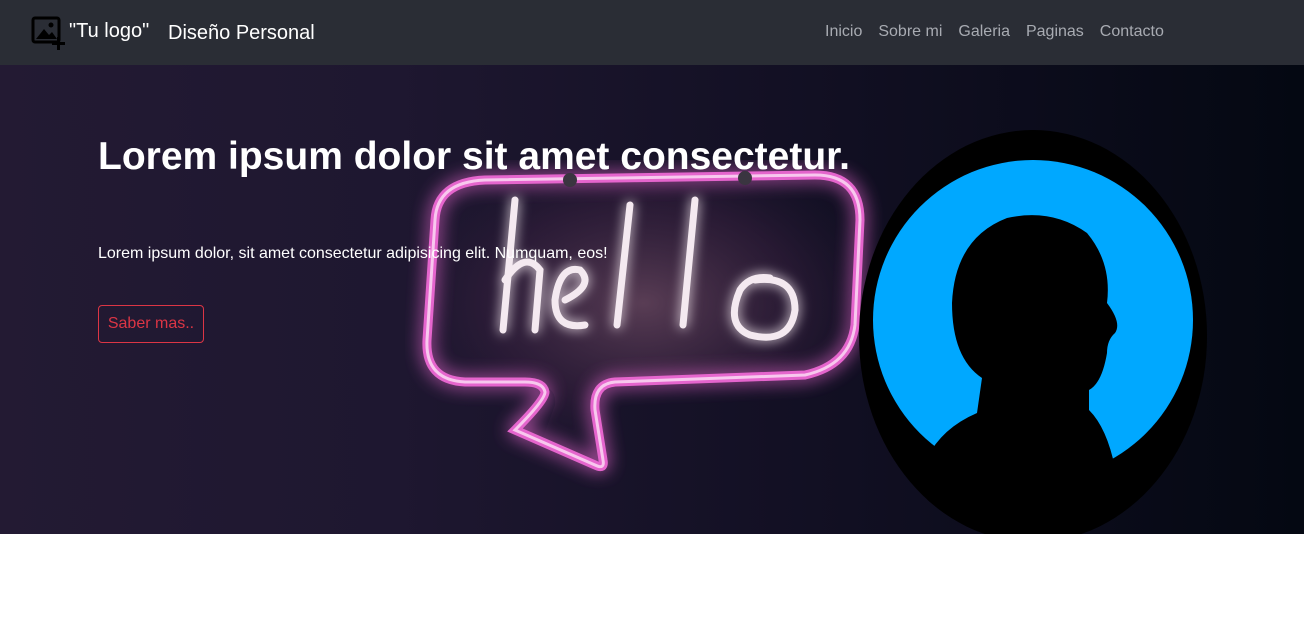 This screenshot has height=634, width=1304. What do you see at coordinates (1132, 33) in the screenshot?
I see `nav-link-contacto: Contacto` at bounding box center [1132, 33].